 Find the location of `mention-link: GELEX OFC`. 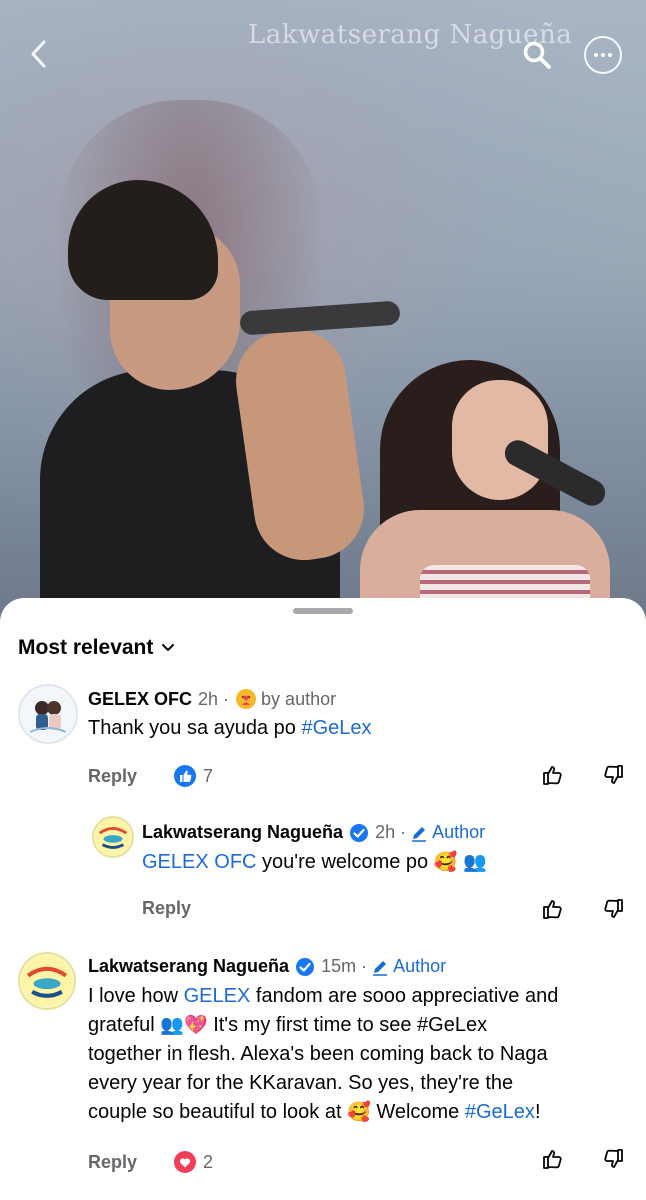

mention-link: GELEX OFC is located at coordinates (199, 862).